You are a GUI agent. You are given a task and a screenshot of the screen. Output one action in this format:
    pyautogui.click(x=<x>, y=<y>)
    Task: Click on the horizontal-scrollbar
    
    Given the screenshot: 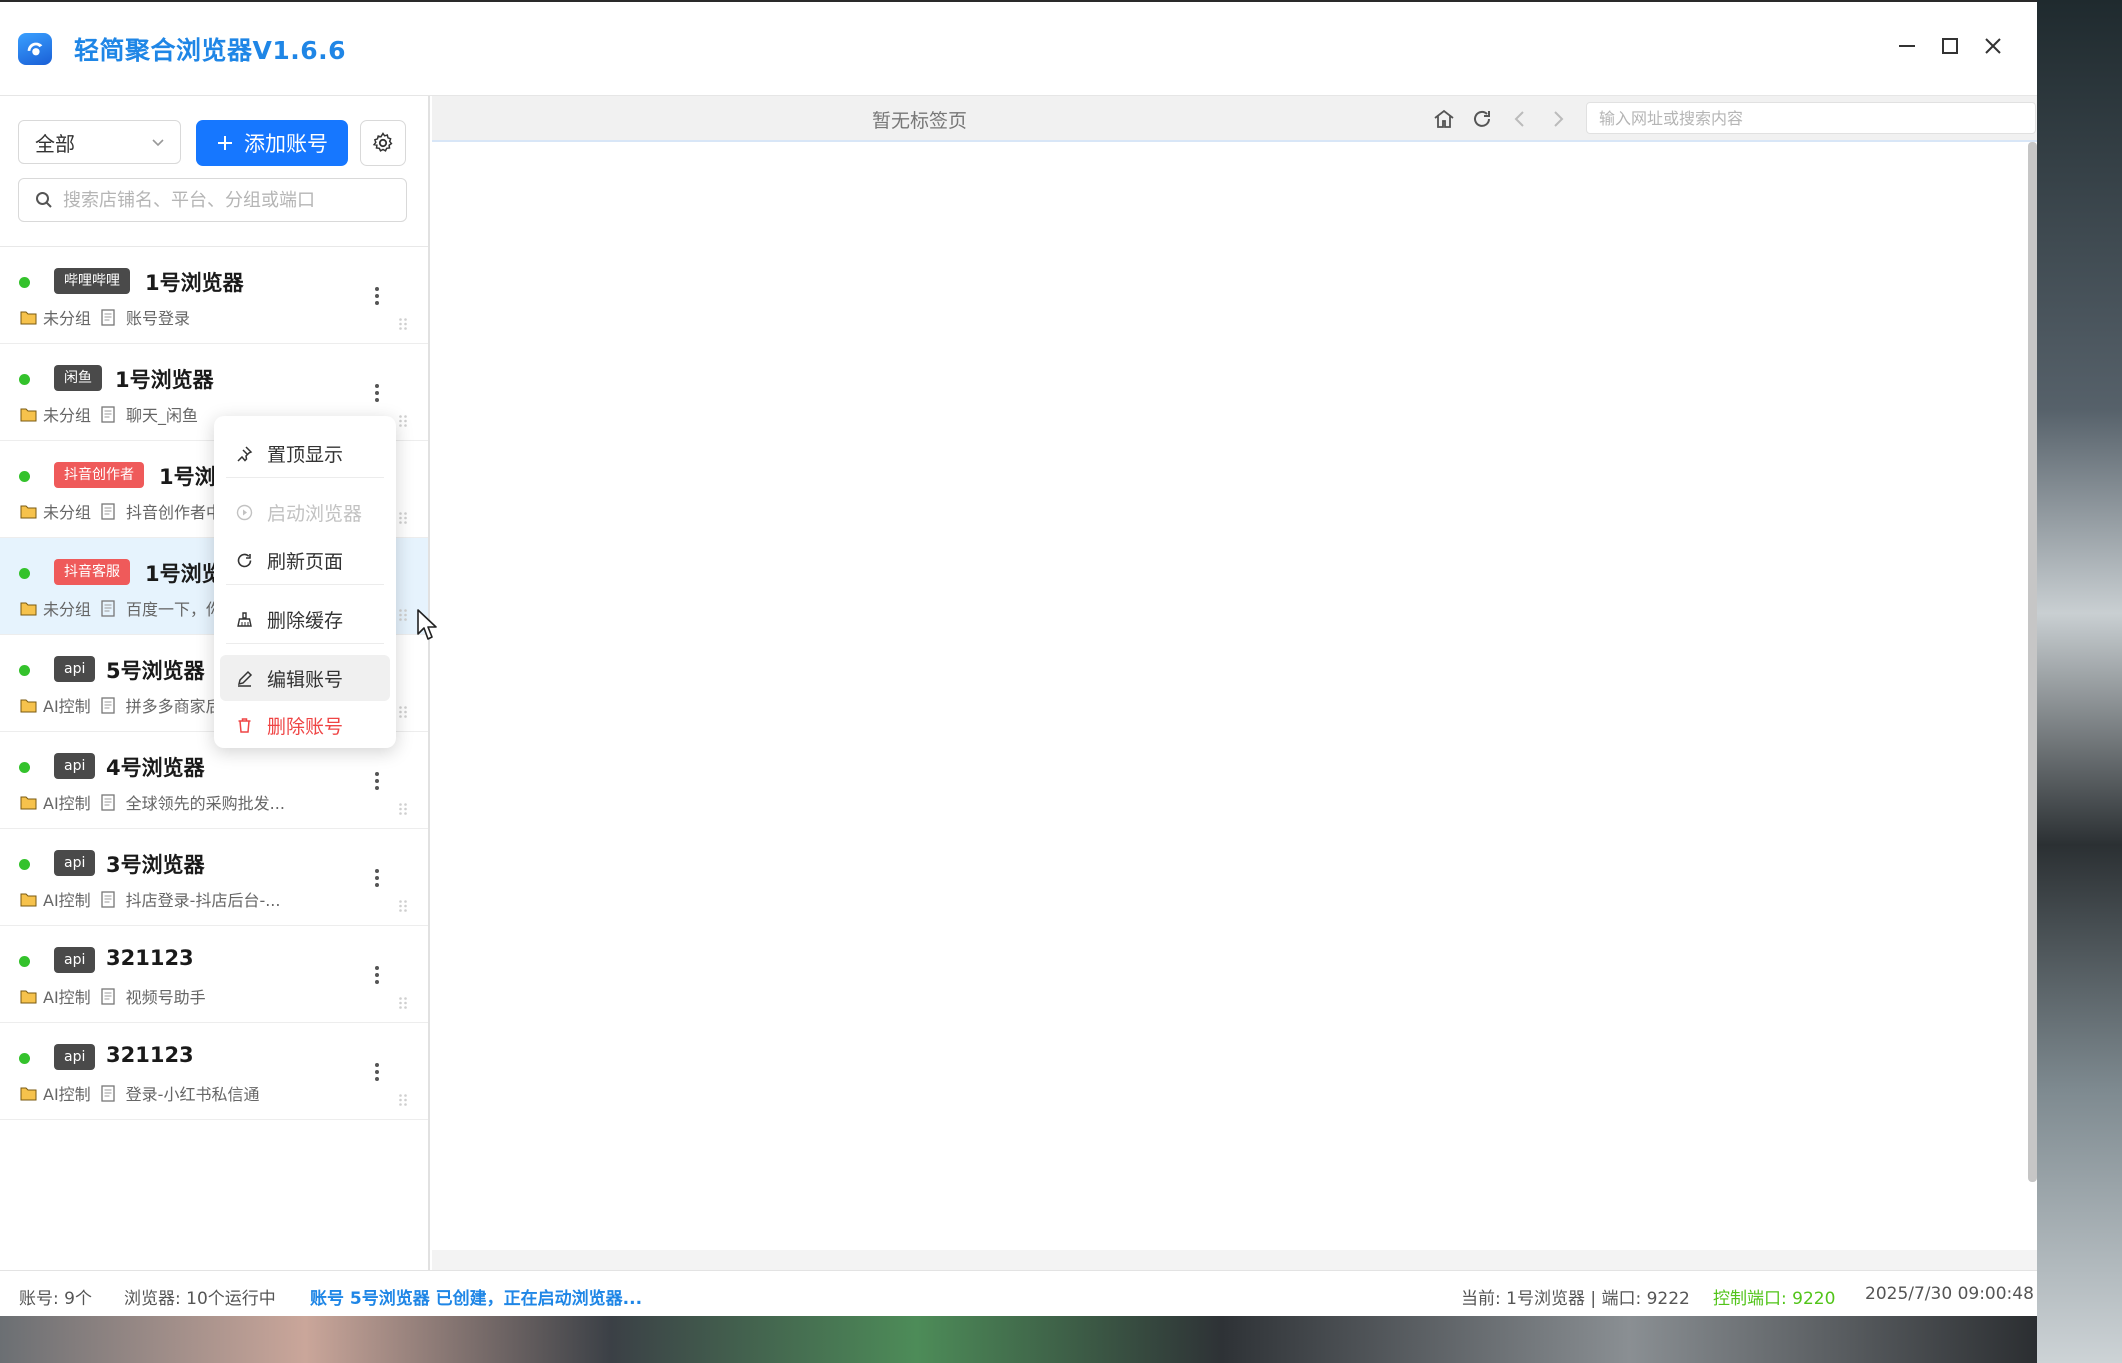 What is the action you would take?
    pyautogui.click(x=1234, y=1260)
    